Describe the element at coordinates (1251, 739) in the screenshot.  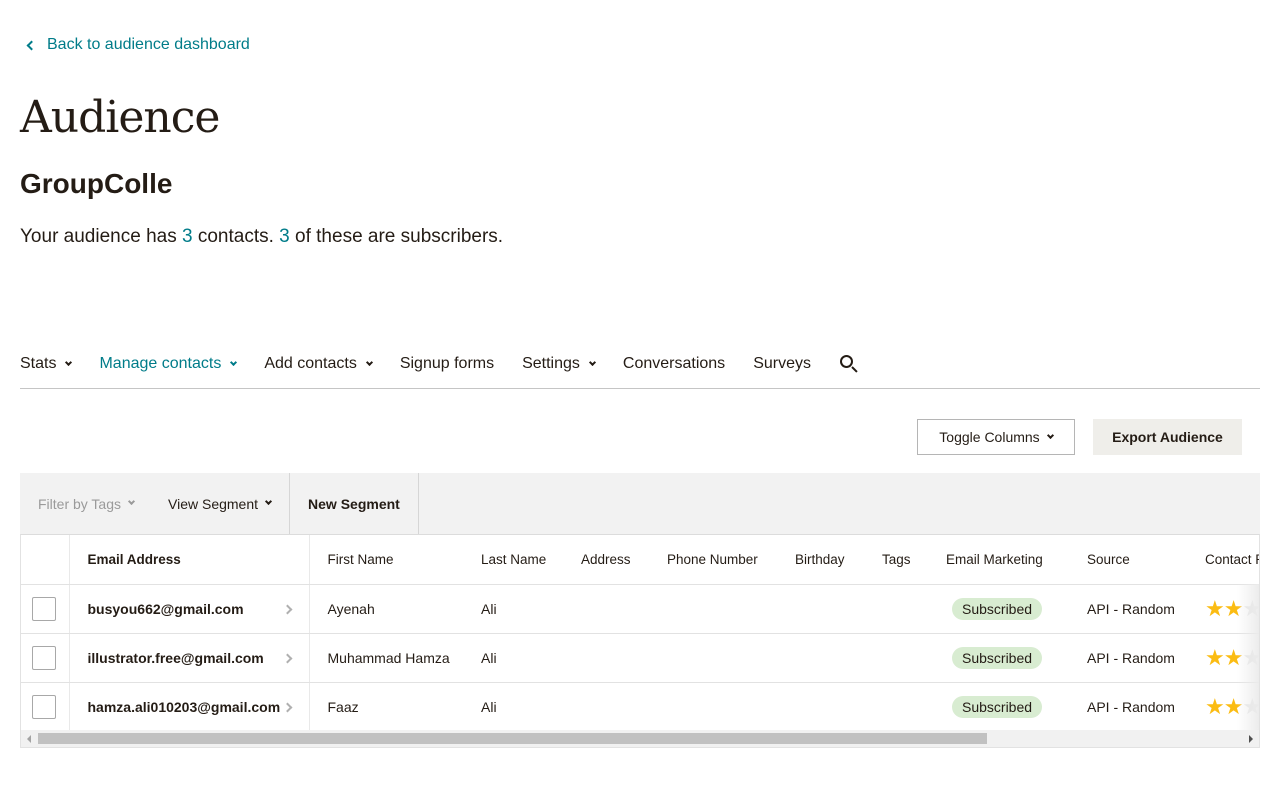
I see `scroll-right-arrow-icon` at that location.